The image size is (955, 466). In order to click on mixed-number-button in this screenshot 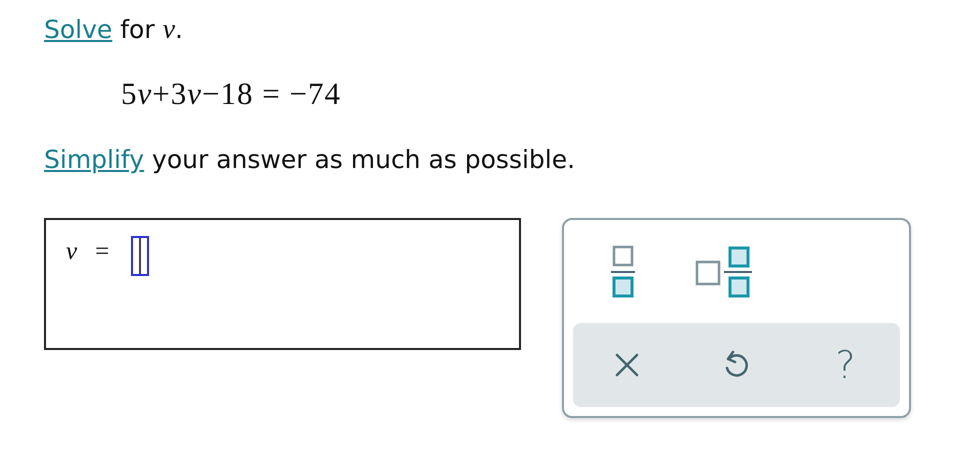, I will do `click(723, 271)`.